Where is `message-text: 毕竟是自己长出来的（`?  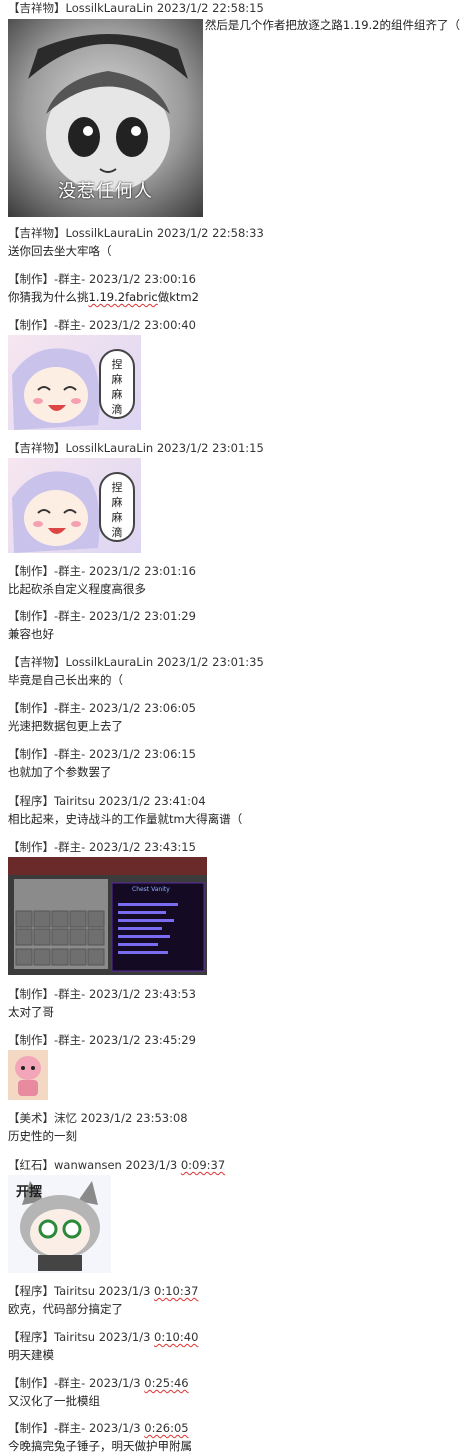
message-text: 毕竟是自己长出来的（ is located at coordinates (65, 680).